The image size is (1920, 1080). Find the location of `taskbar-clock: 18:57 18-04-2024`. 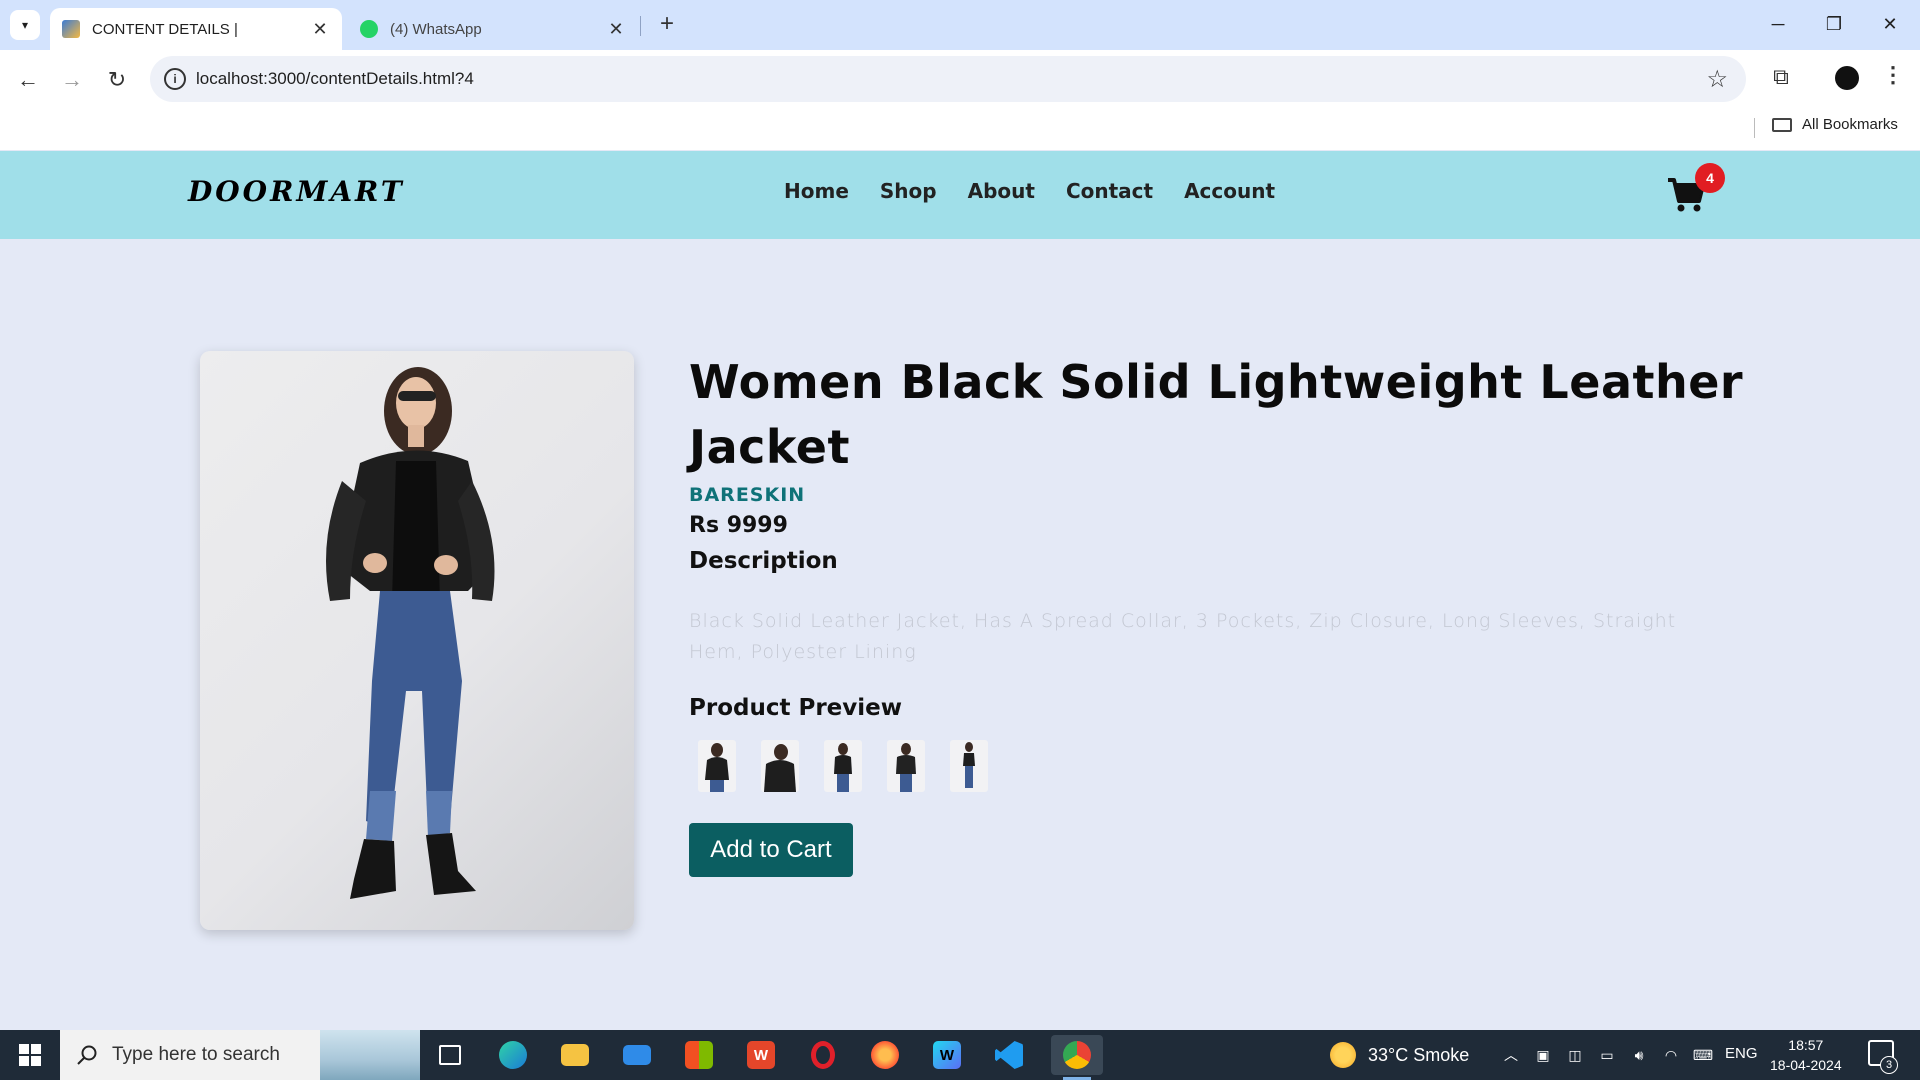

taskbar-clock: 18:57 18-04-2024 is located at coordinates (1806, 1055).